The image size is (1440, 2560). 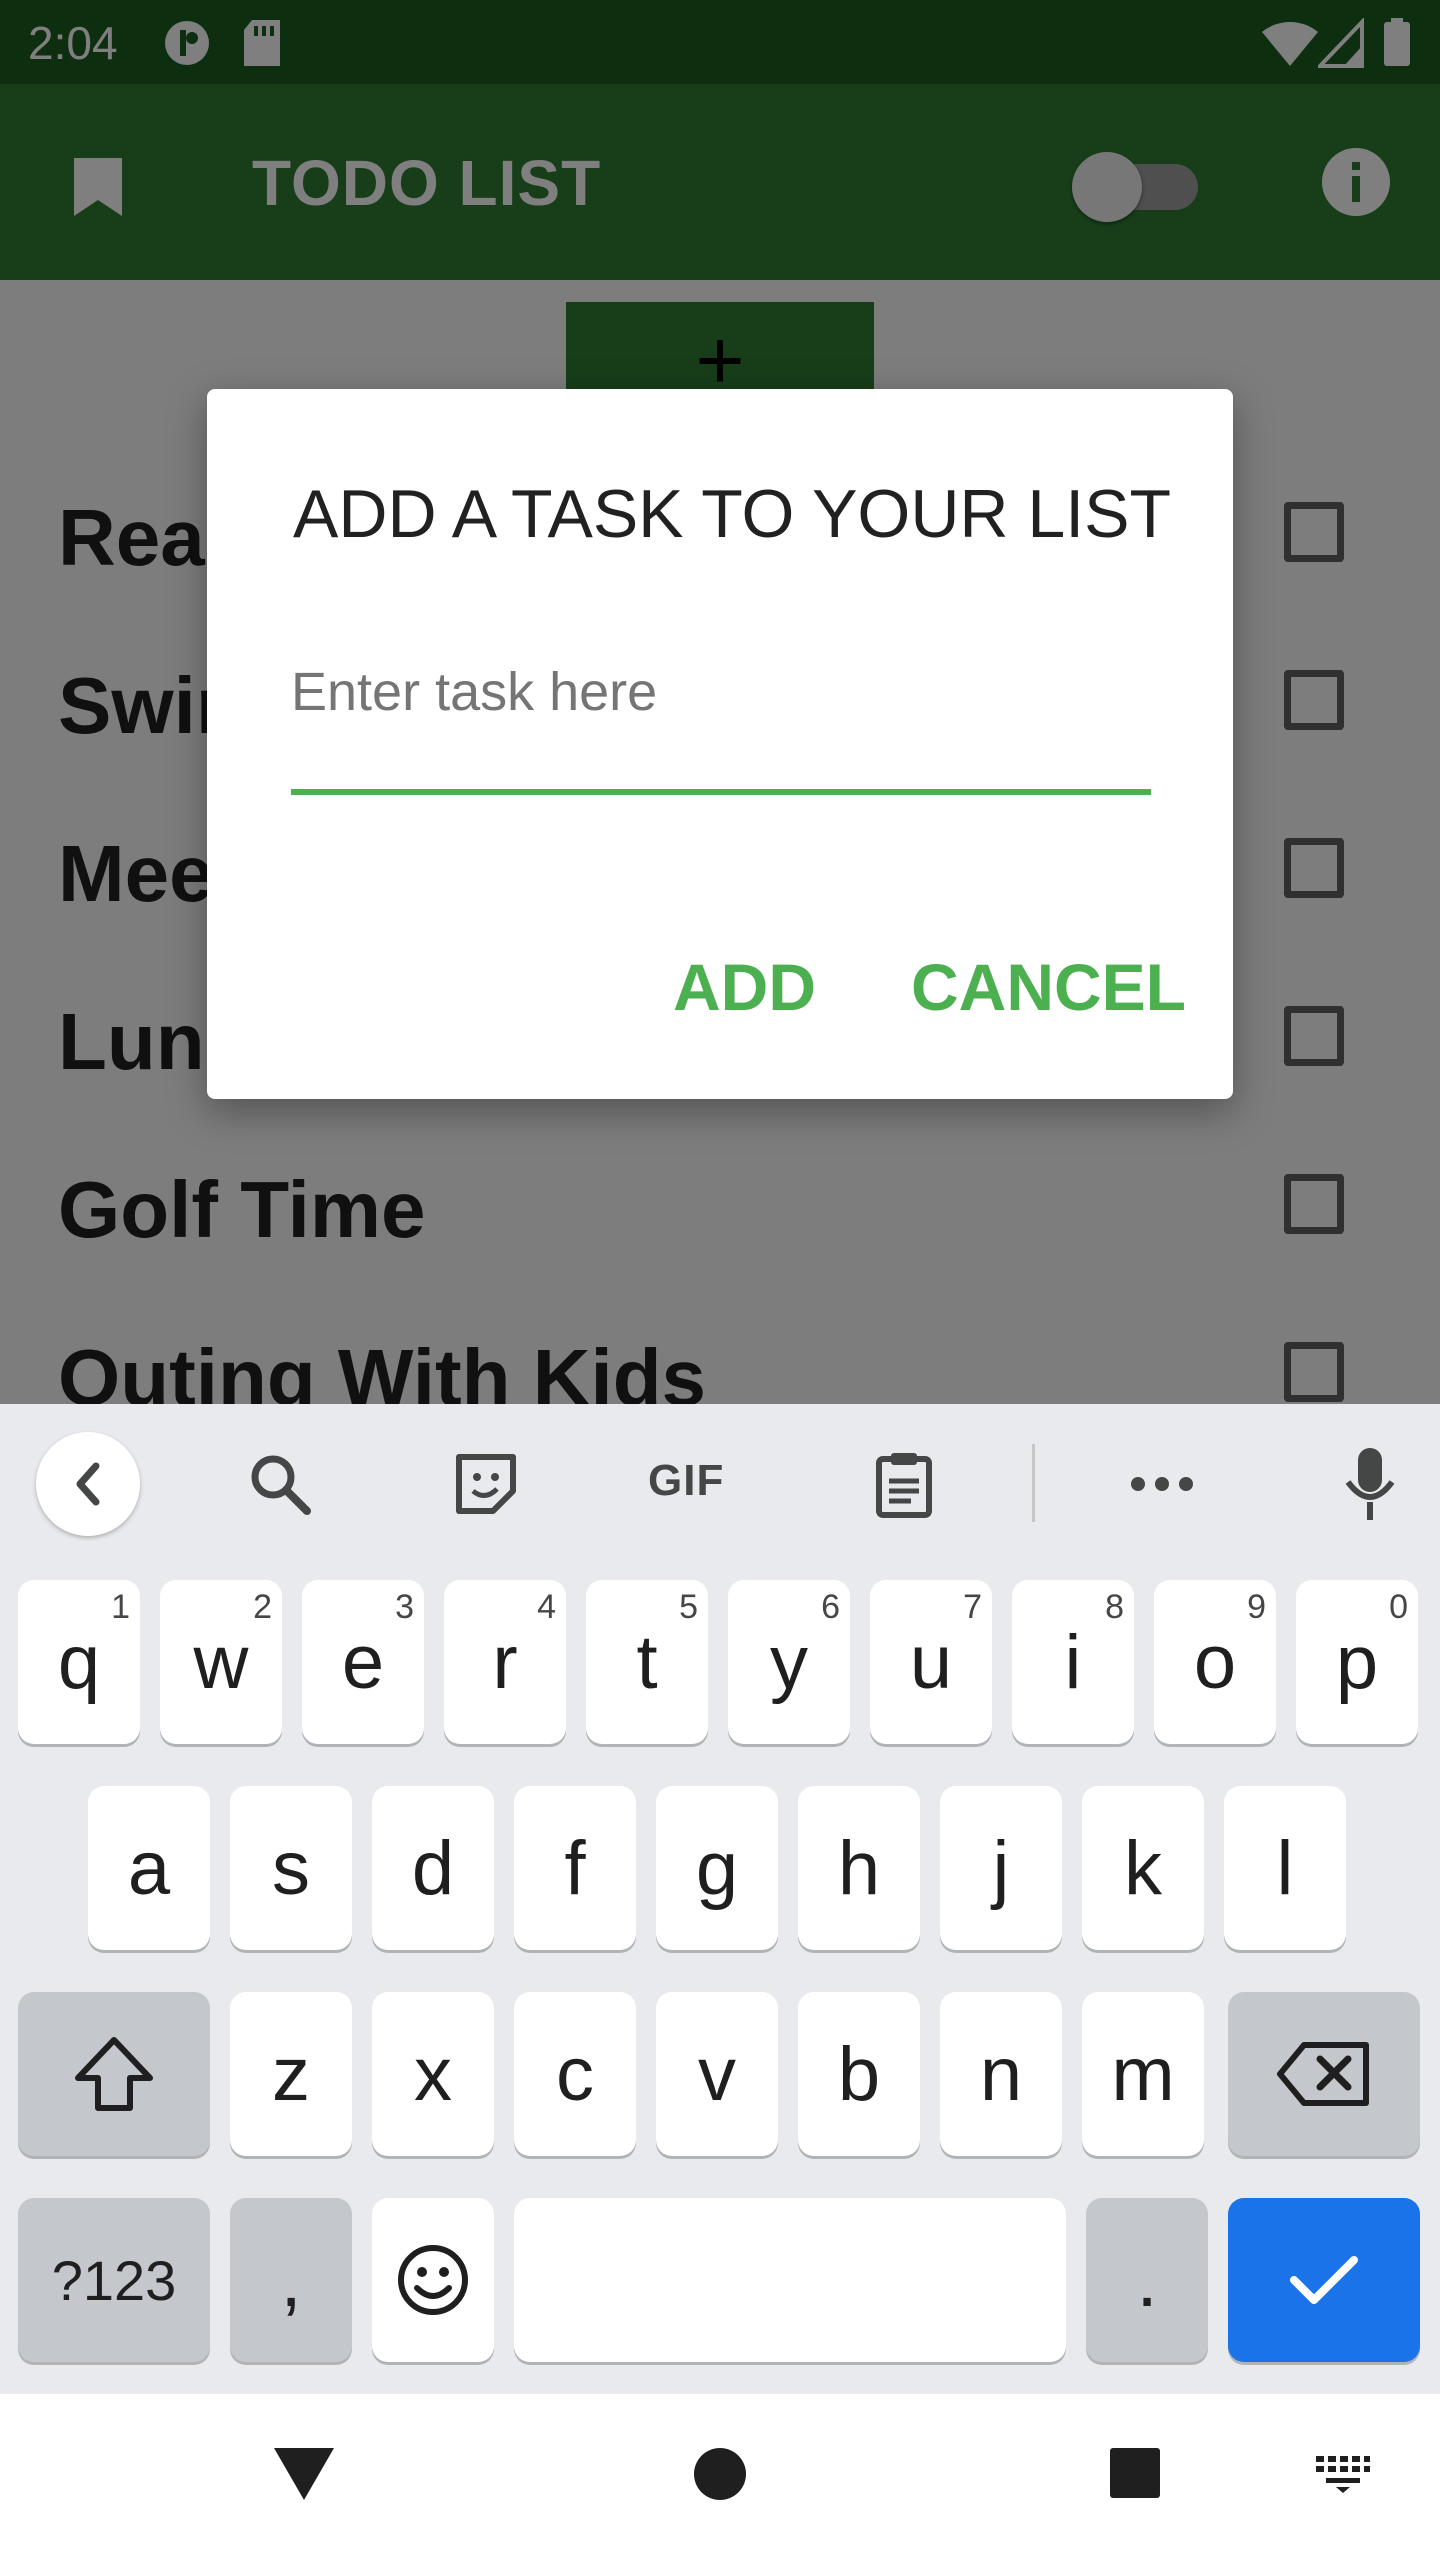 I want to click on key-e: e3, so click(x=363, y=1662).